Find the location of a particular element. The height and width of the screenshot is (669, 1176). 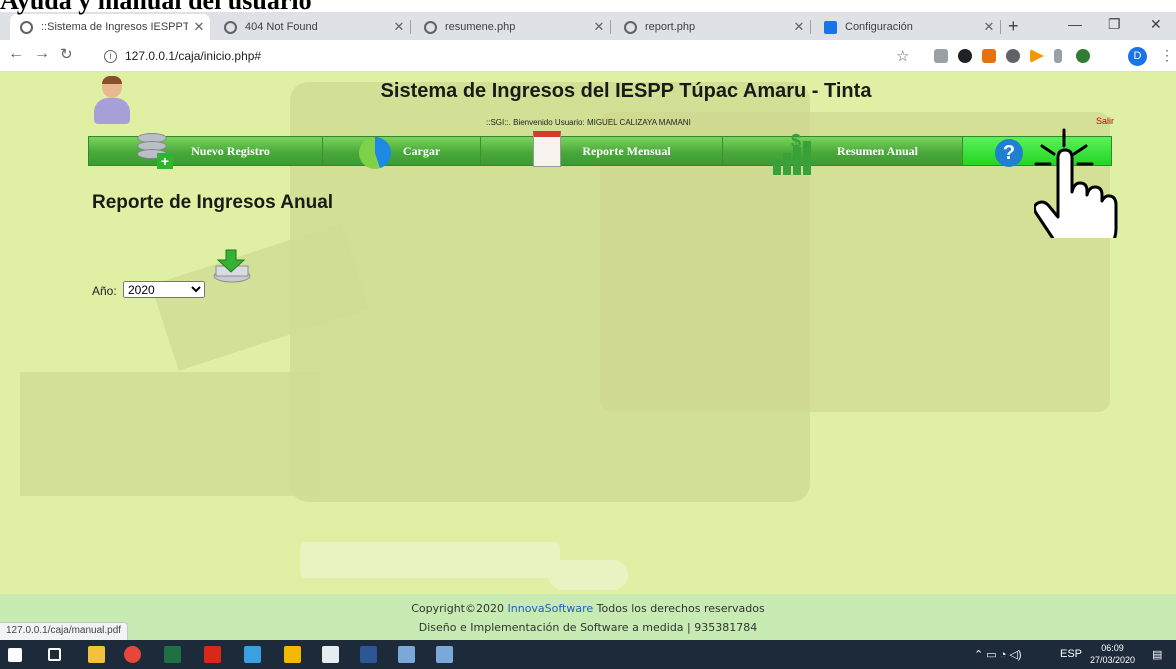

background-keyboard-image is located at coordinates (430, 560).